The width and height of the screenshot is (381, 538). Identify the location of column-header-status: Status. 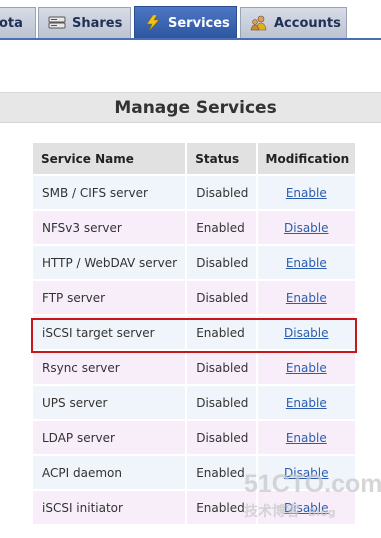
(221, 158).